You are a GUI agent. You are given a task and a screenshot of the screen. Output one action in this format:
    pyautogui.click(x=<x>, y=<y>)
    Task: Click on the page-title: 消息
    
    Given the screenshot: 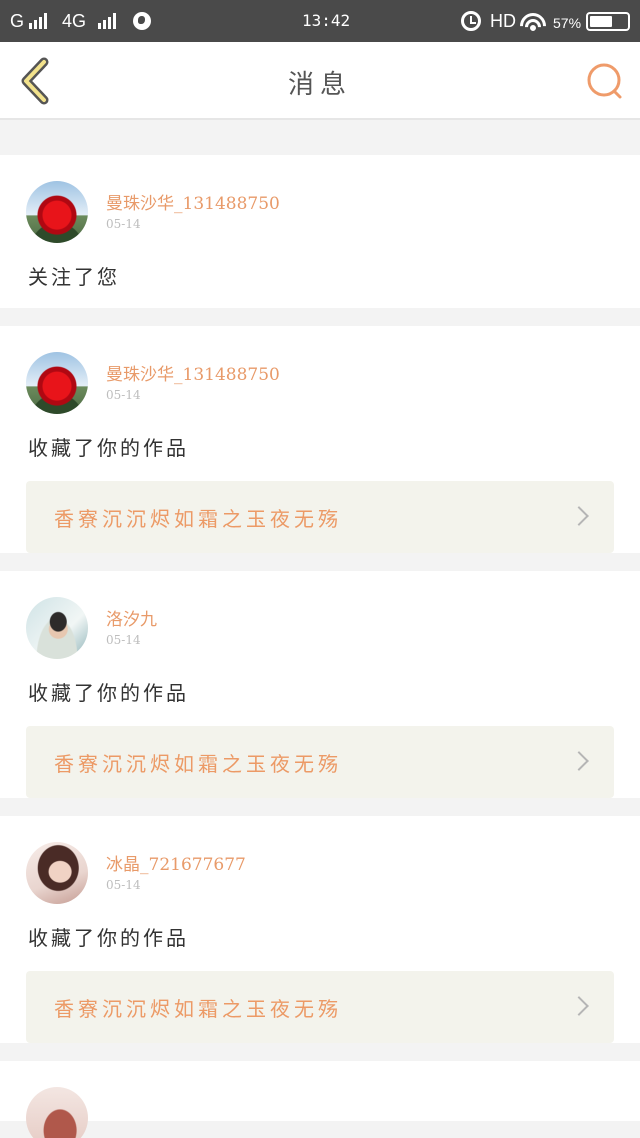 What is the action you would take?
    pyautogui.click(x=319, y=85)
    